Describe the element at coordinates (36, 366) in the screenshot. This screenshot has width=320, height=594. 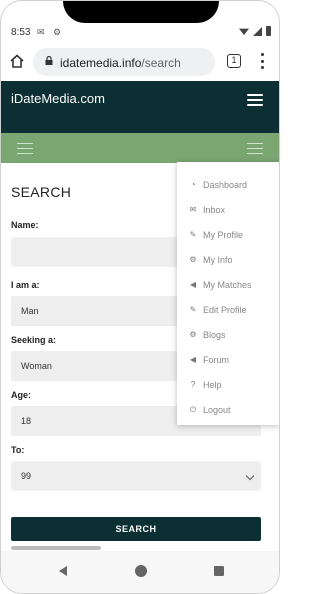
I see `seeking-value: Woman` at that location.